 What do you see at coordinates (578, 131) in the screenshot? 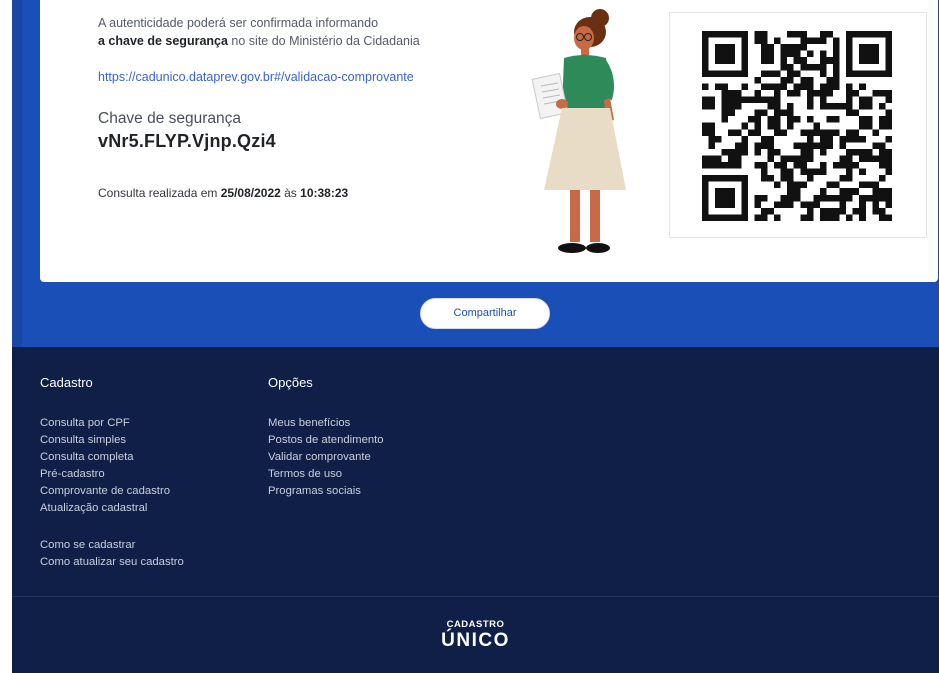
I see `woman-holding-document-illustration` at bounding box center [578, 131].